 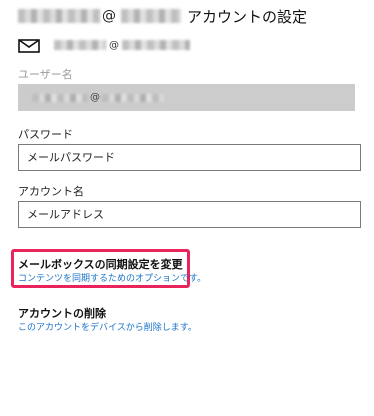 I want to click on sync-settings-link: コンテンツを同期するためのオプションです。, so click(x=112, y=277).